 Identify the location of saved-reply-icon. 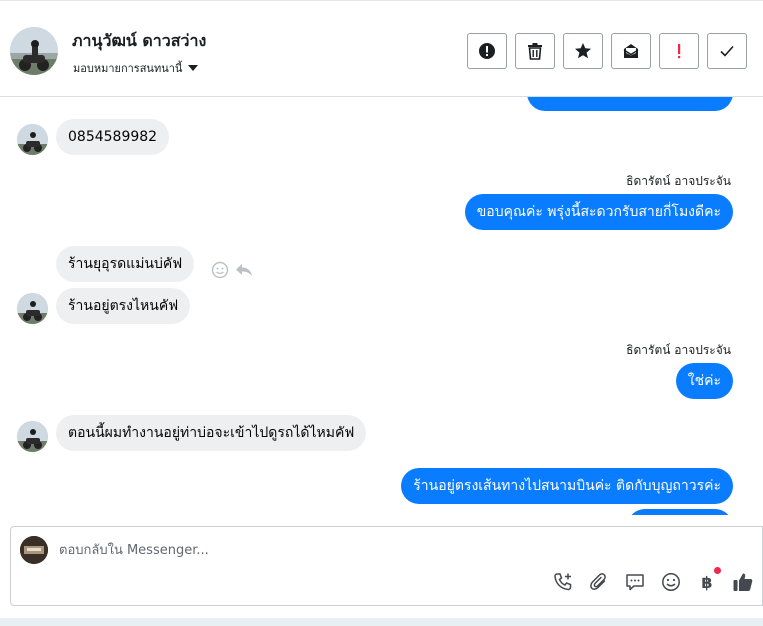
(635, 582).